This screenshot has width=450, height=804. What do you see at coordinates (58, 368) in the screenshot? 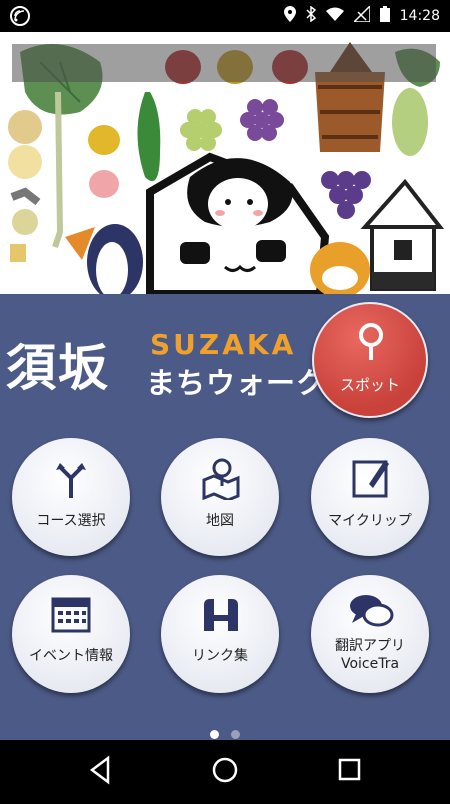
I see `logo-kanji: 須坂` at bounding box center [58, 368].